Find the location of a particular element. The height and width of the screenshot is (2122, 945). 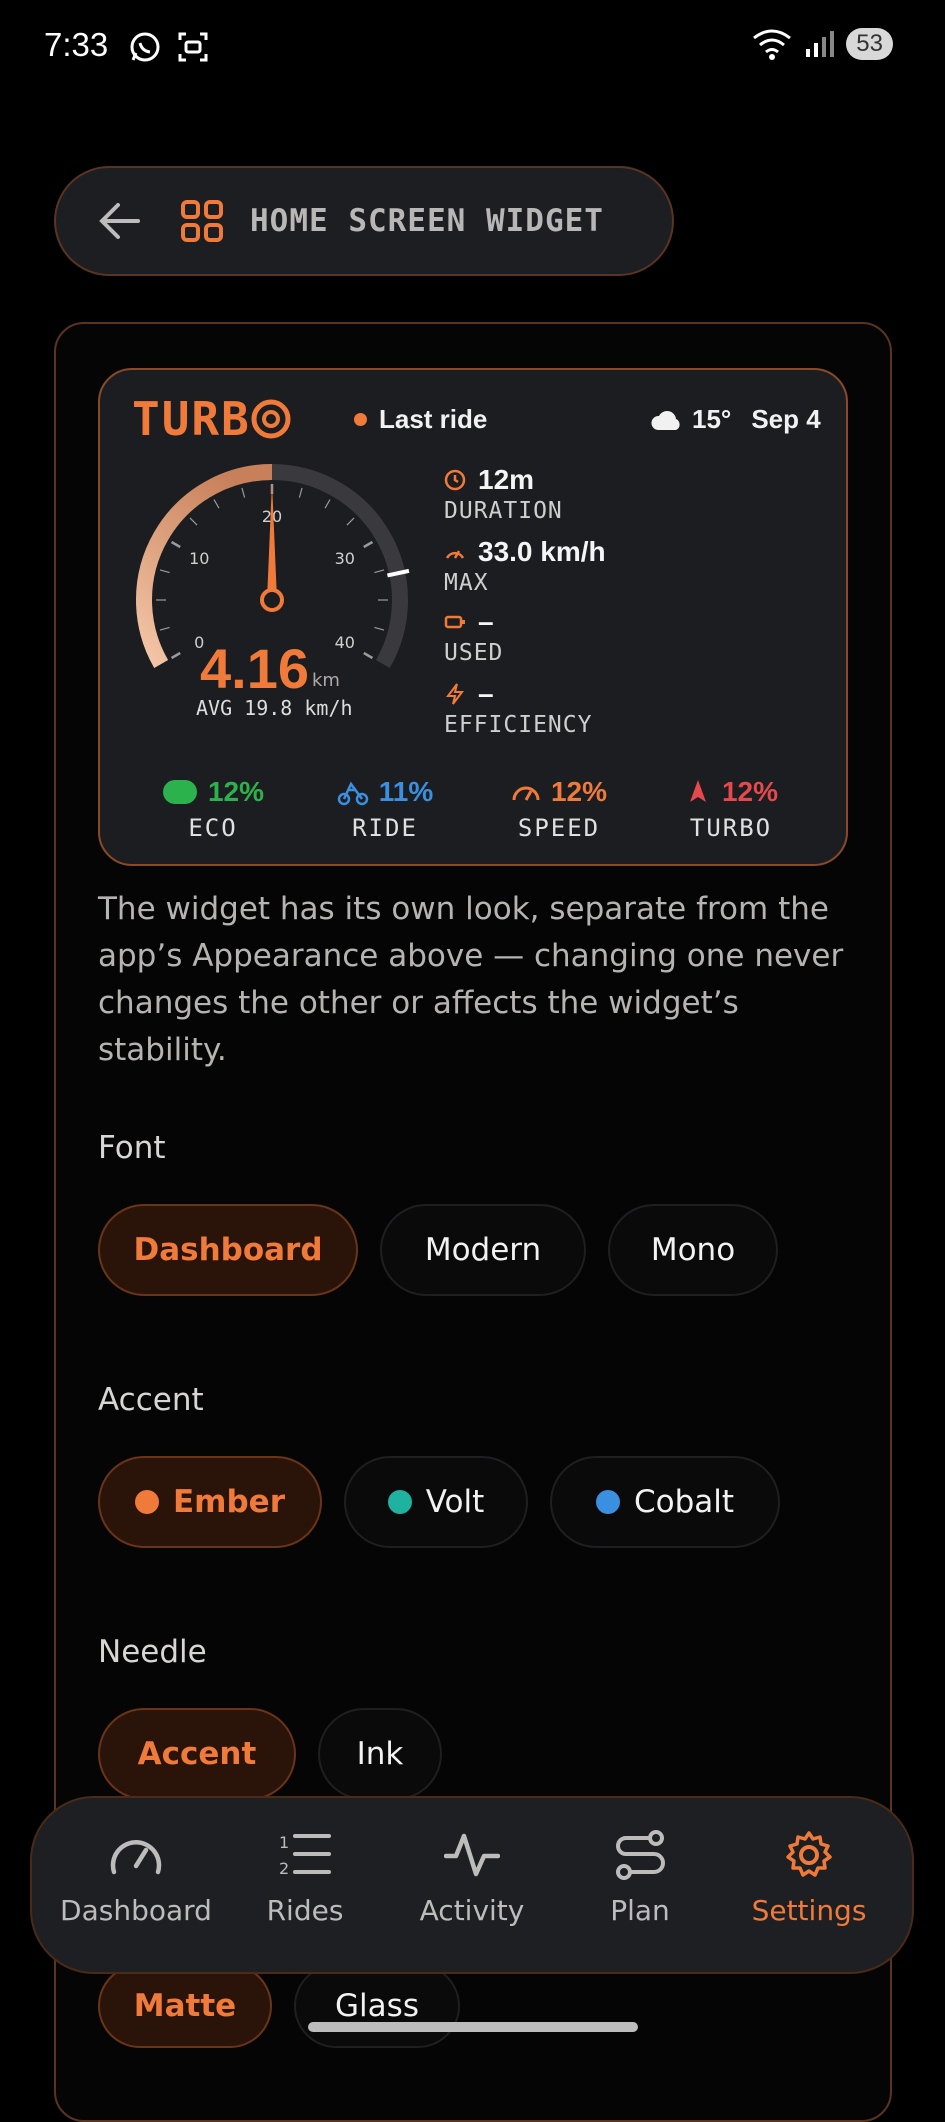

accent-option-cobalt: Cobalt is located at coordinates (665, 1502).